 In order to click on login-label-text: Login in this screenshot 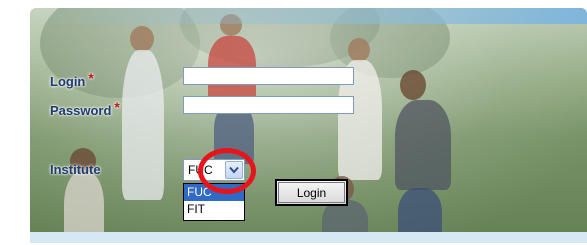, I will do `click(68, 81)`.